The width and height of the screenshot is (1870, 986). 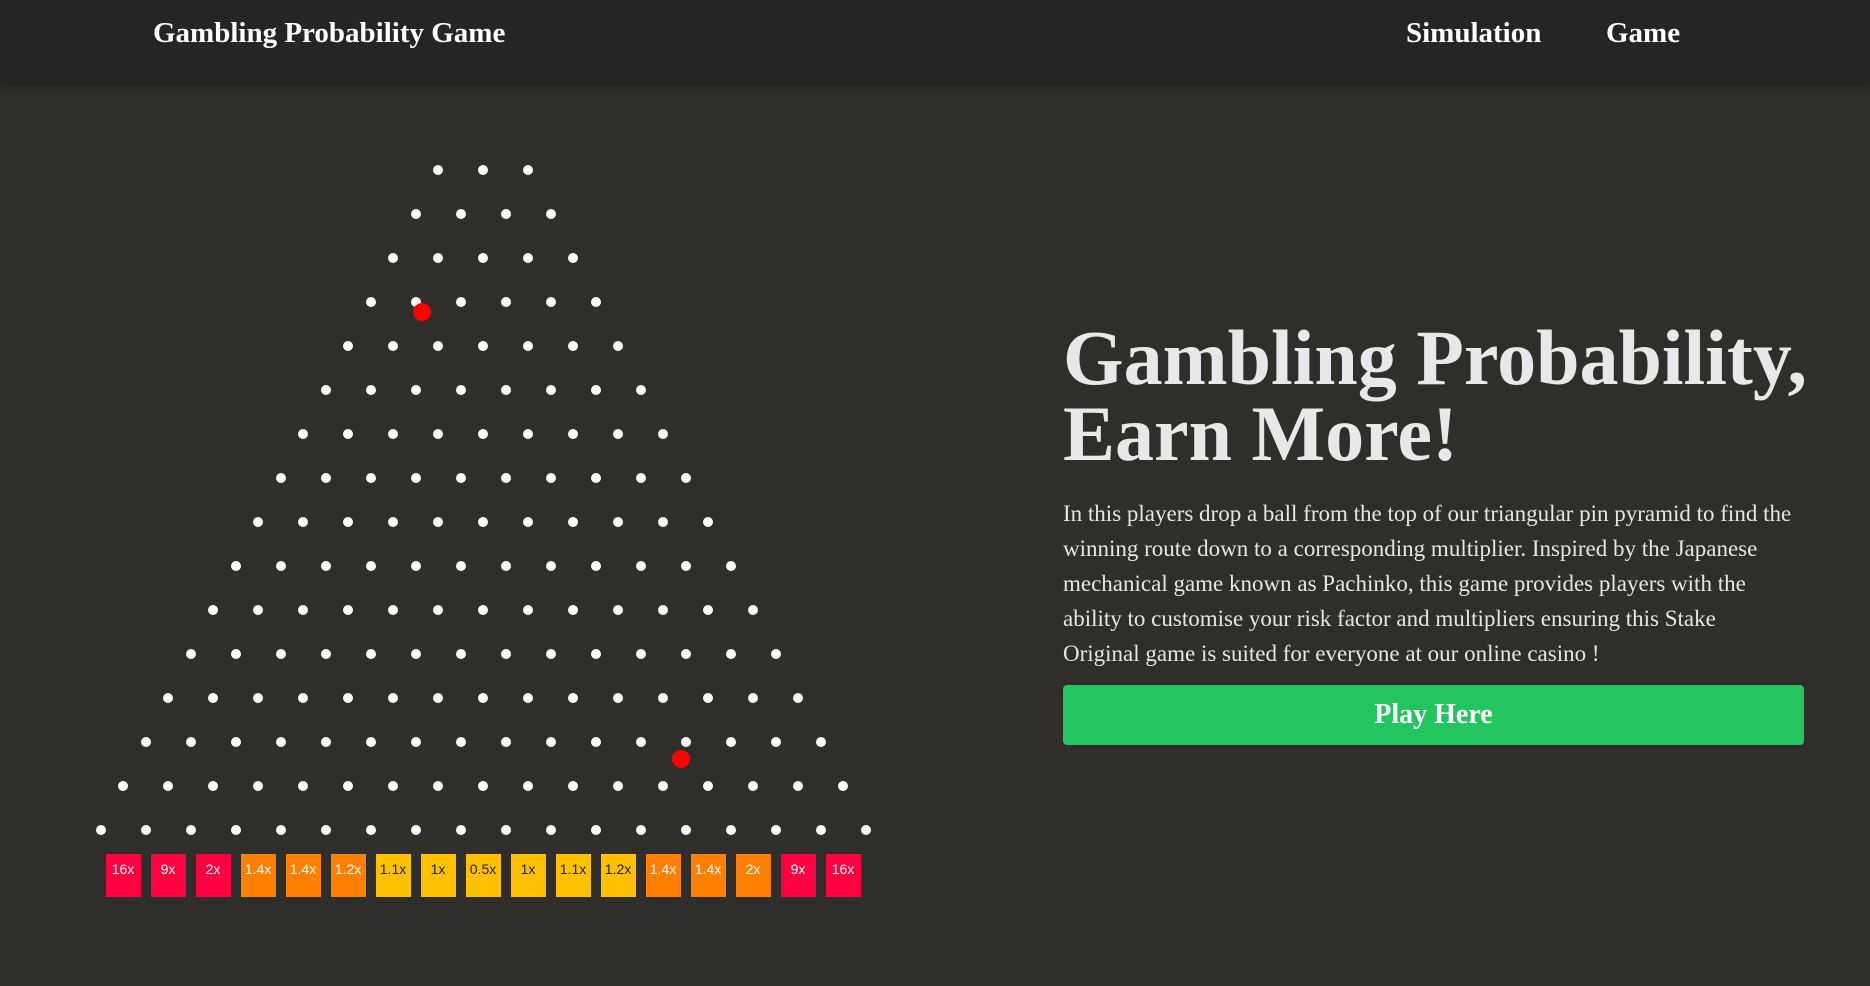 I want to click on play-here-button: Play Here, so click(x=1433, y=715).